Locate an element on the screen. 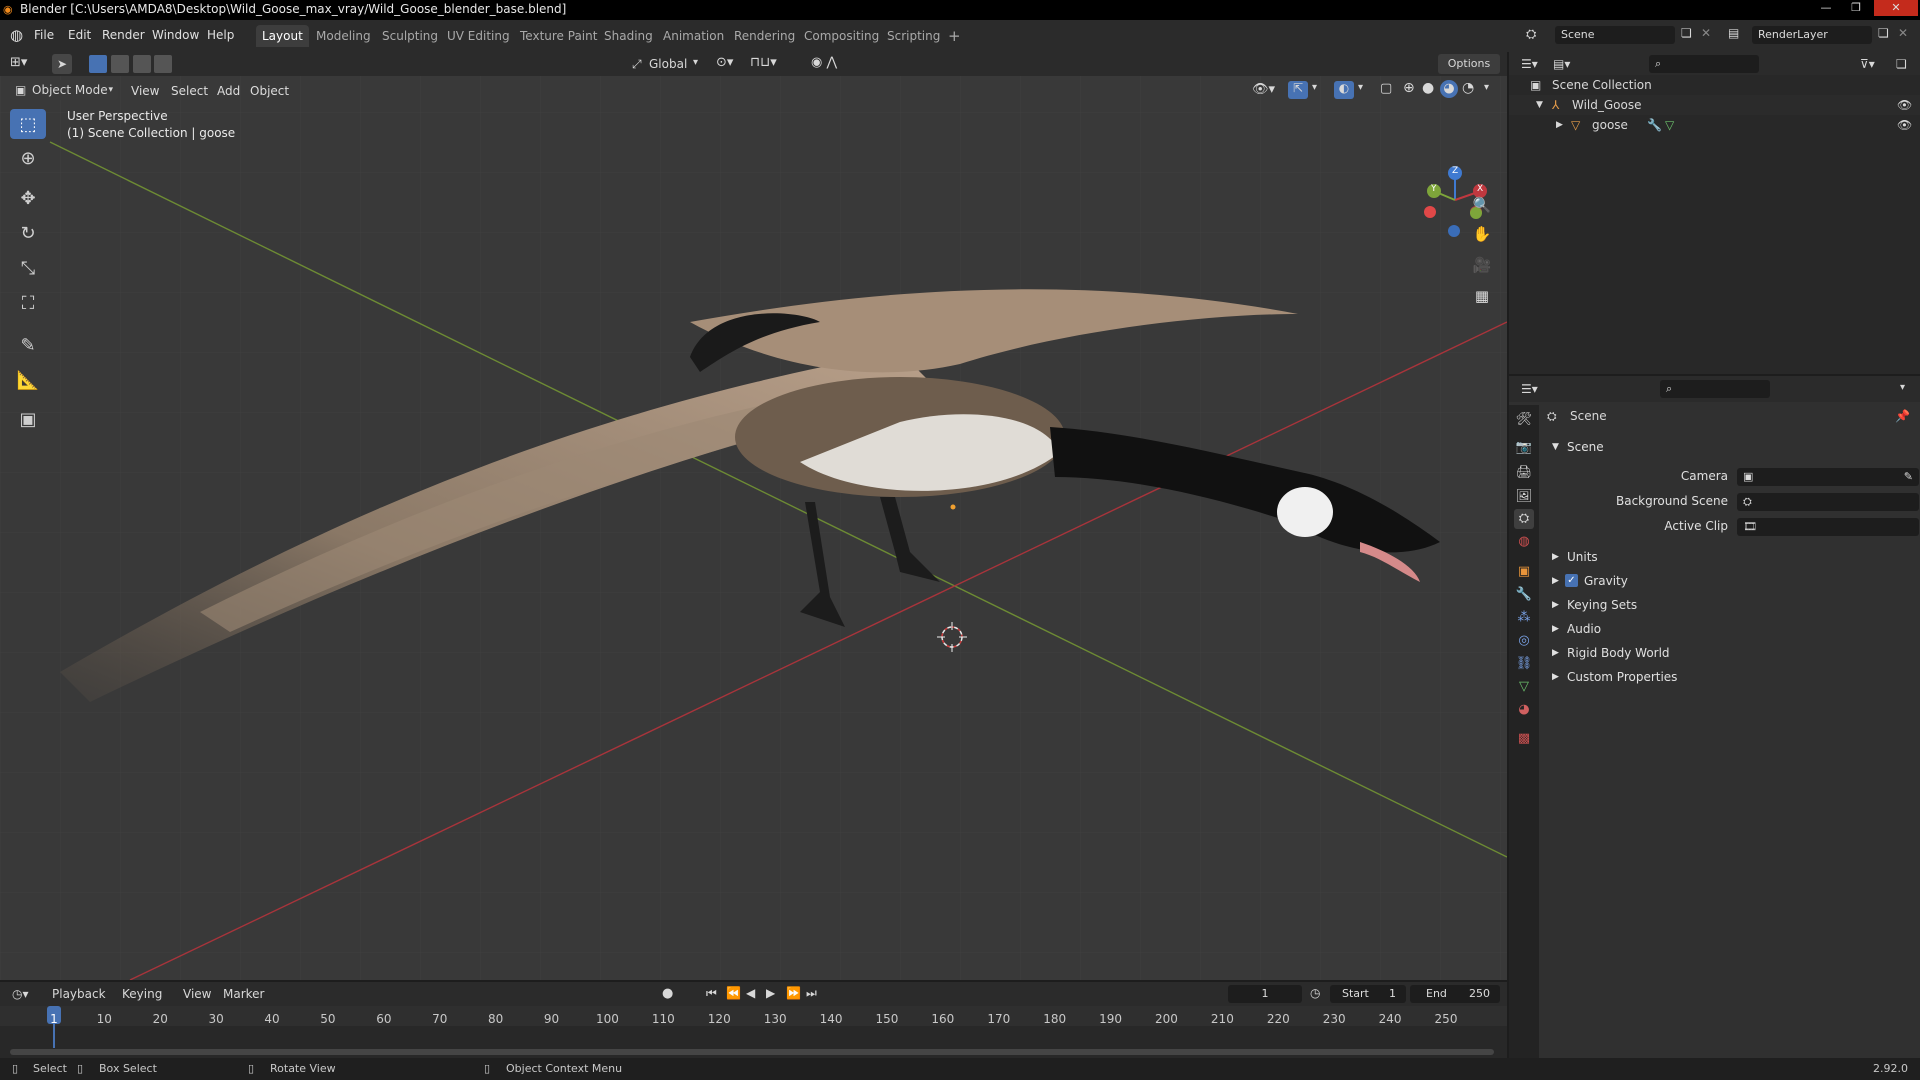 This screenshot has width=1920, height=1080. preview-range-icon: ◷ is located at coordinates (1315, 993).